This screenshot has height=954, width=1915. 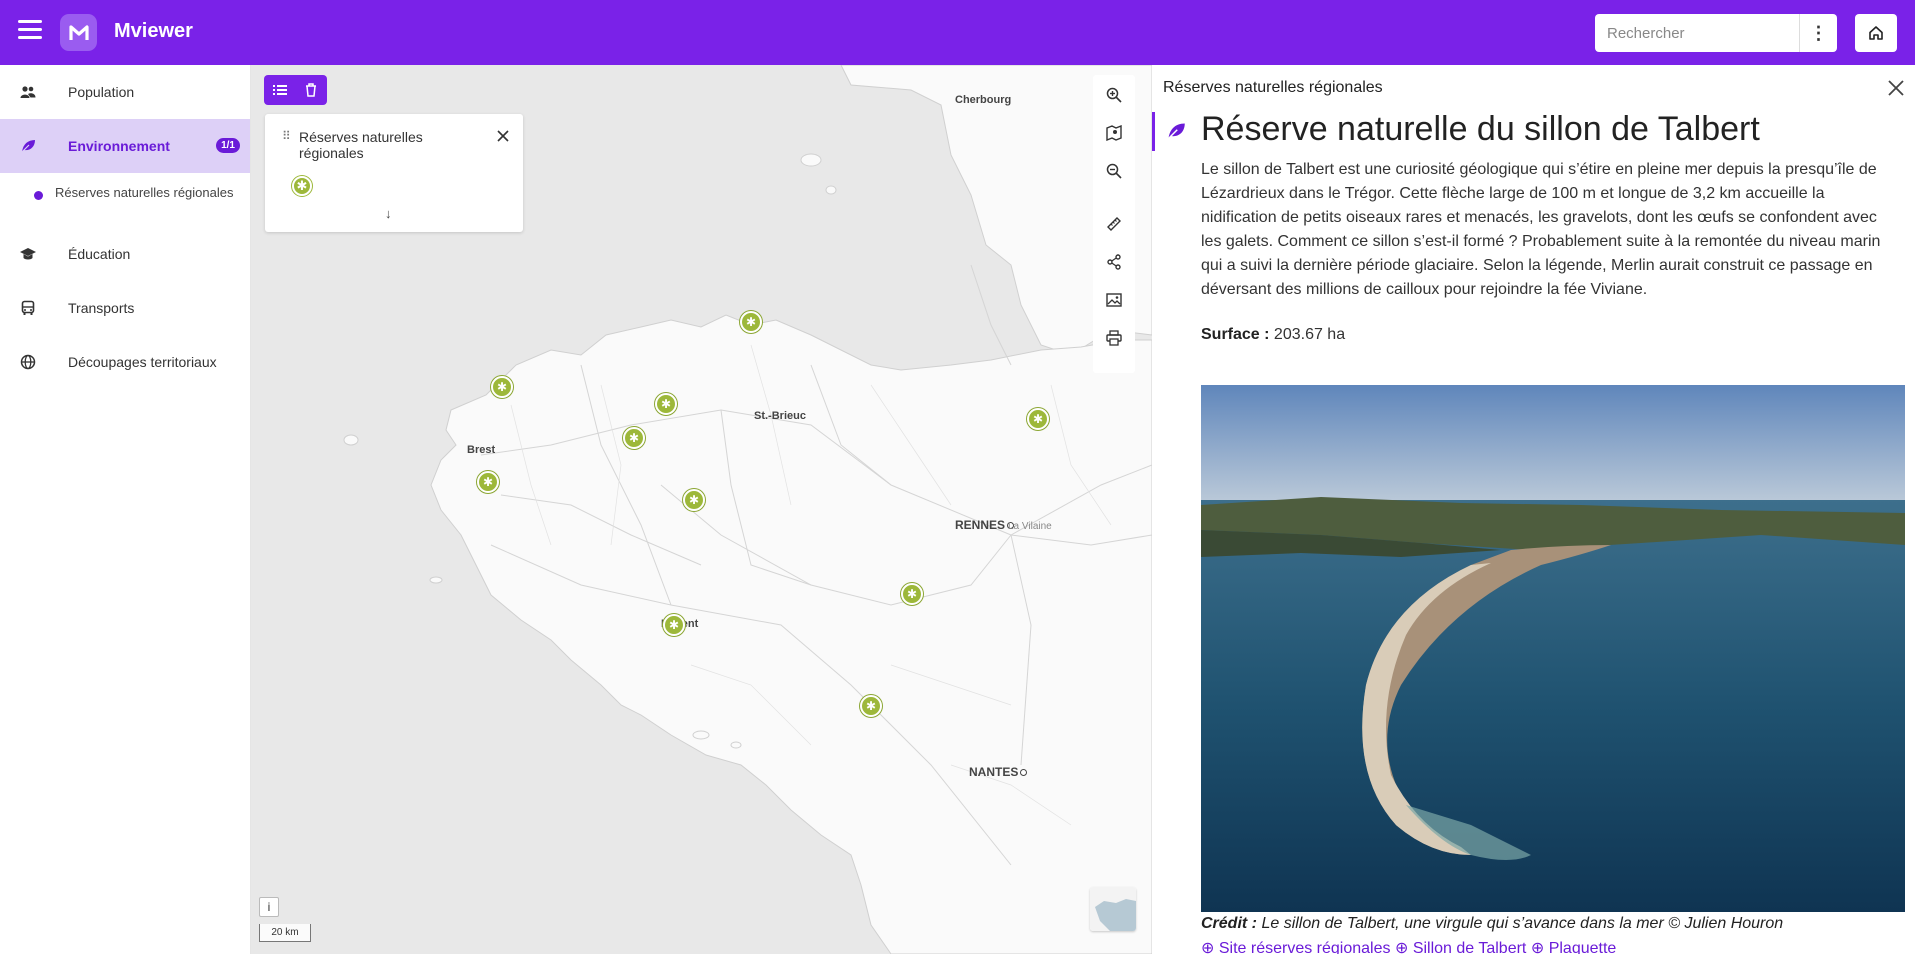 I want to click on sidebar-item-label: Éducation, so click(x=99, y=254).